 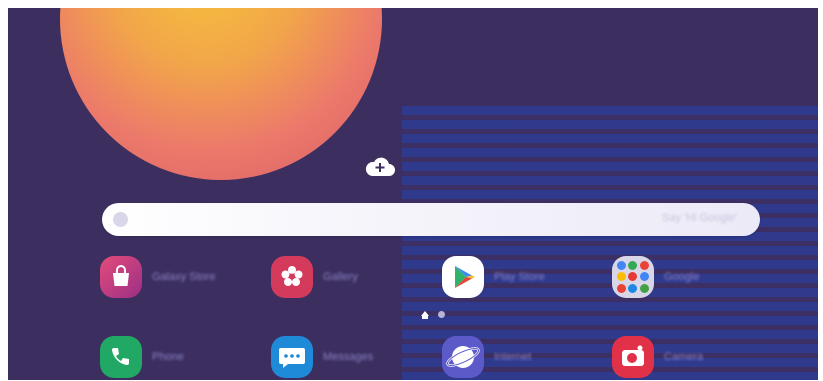 I want to click on google-g-icon, so click(x=120, y=219).